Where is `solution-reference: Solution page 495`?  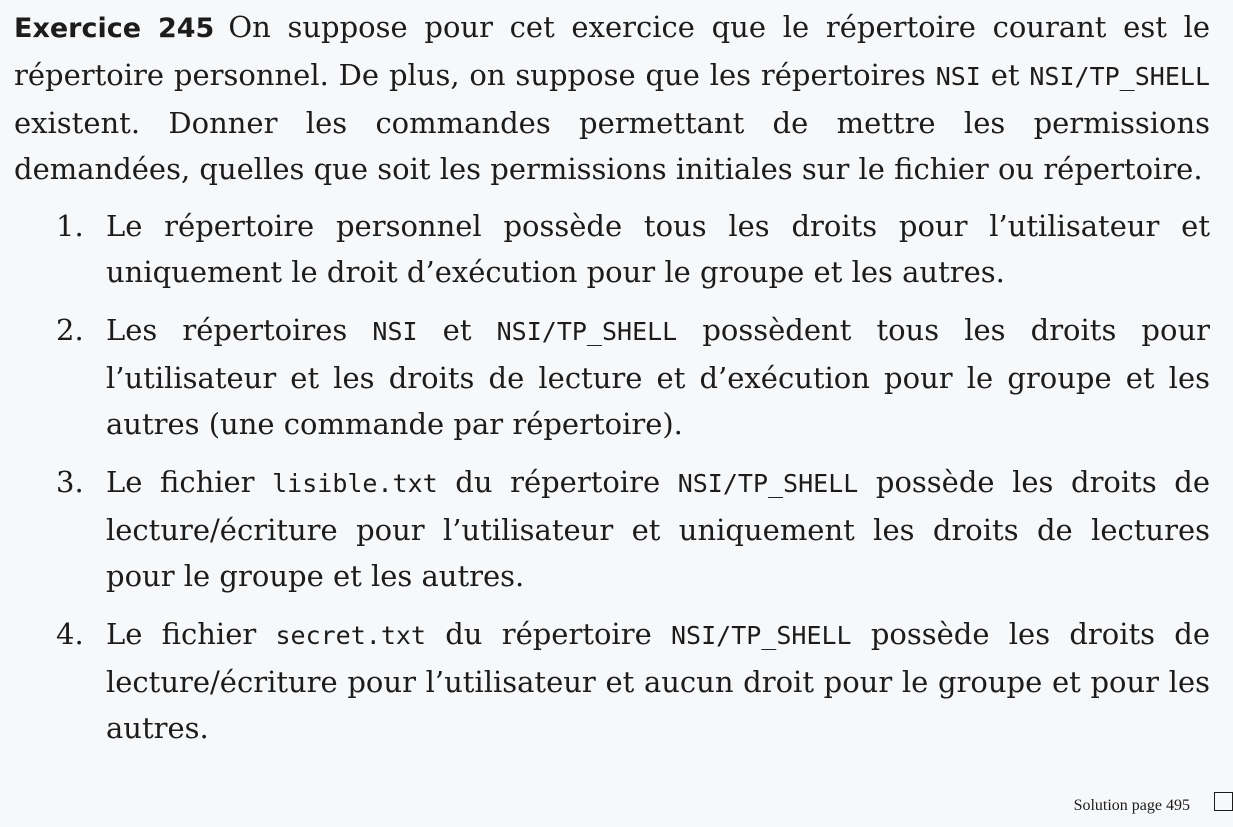
solution-reference: Solution page 495 is located at coordinates (933, 803).